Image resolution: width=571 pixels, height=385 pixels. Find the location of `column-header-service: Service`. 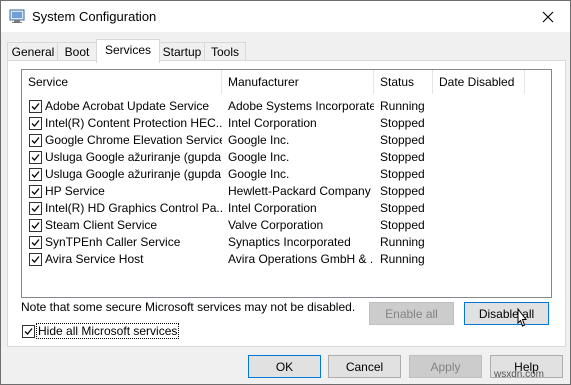

column-header-service: Service is located at coordinates (122, 82).